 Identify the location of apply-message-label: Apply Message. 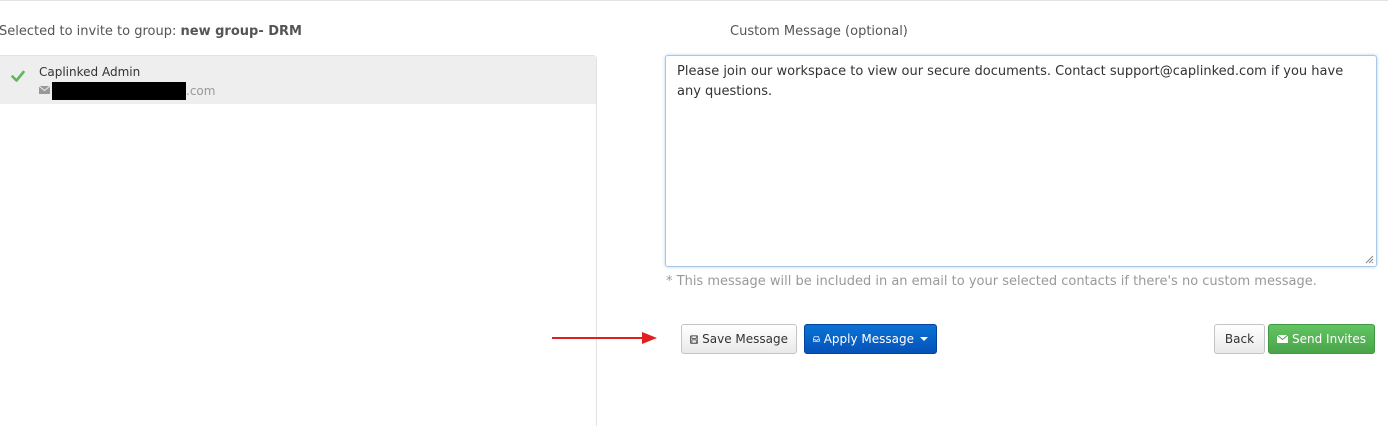
(868, 339).